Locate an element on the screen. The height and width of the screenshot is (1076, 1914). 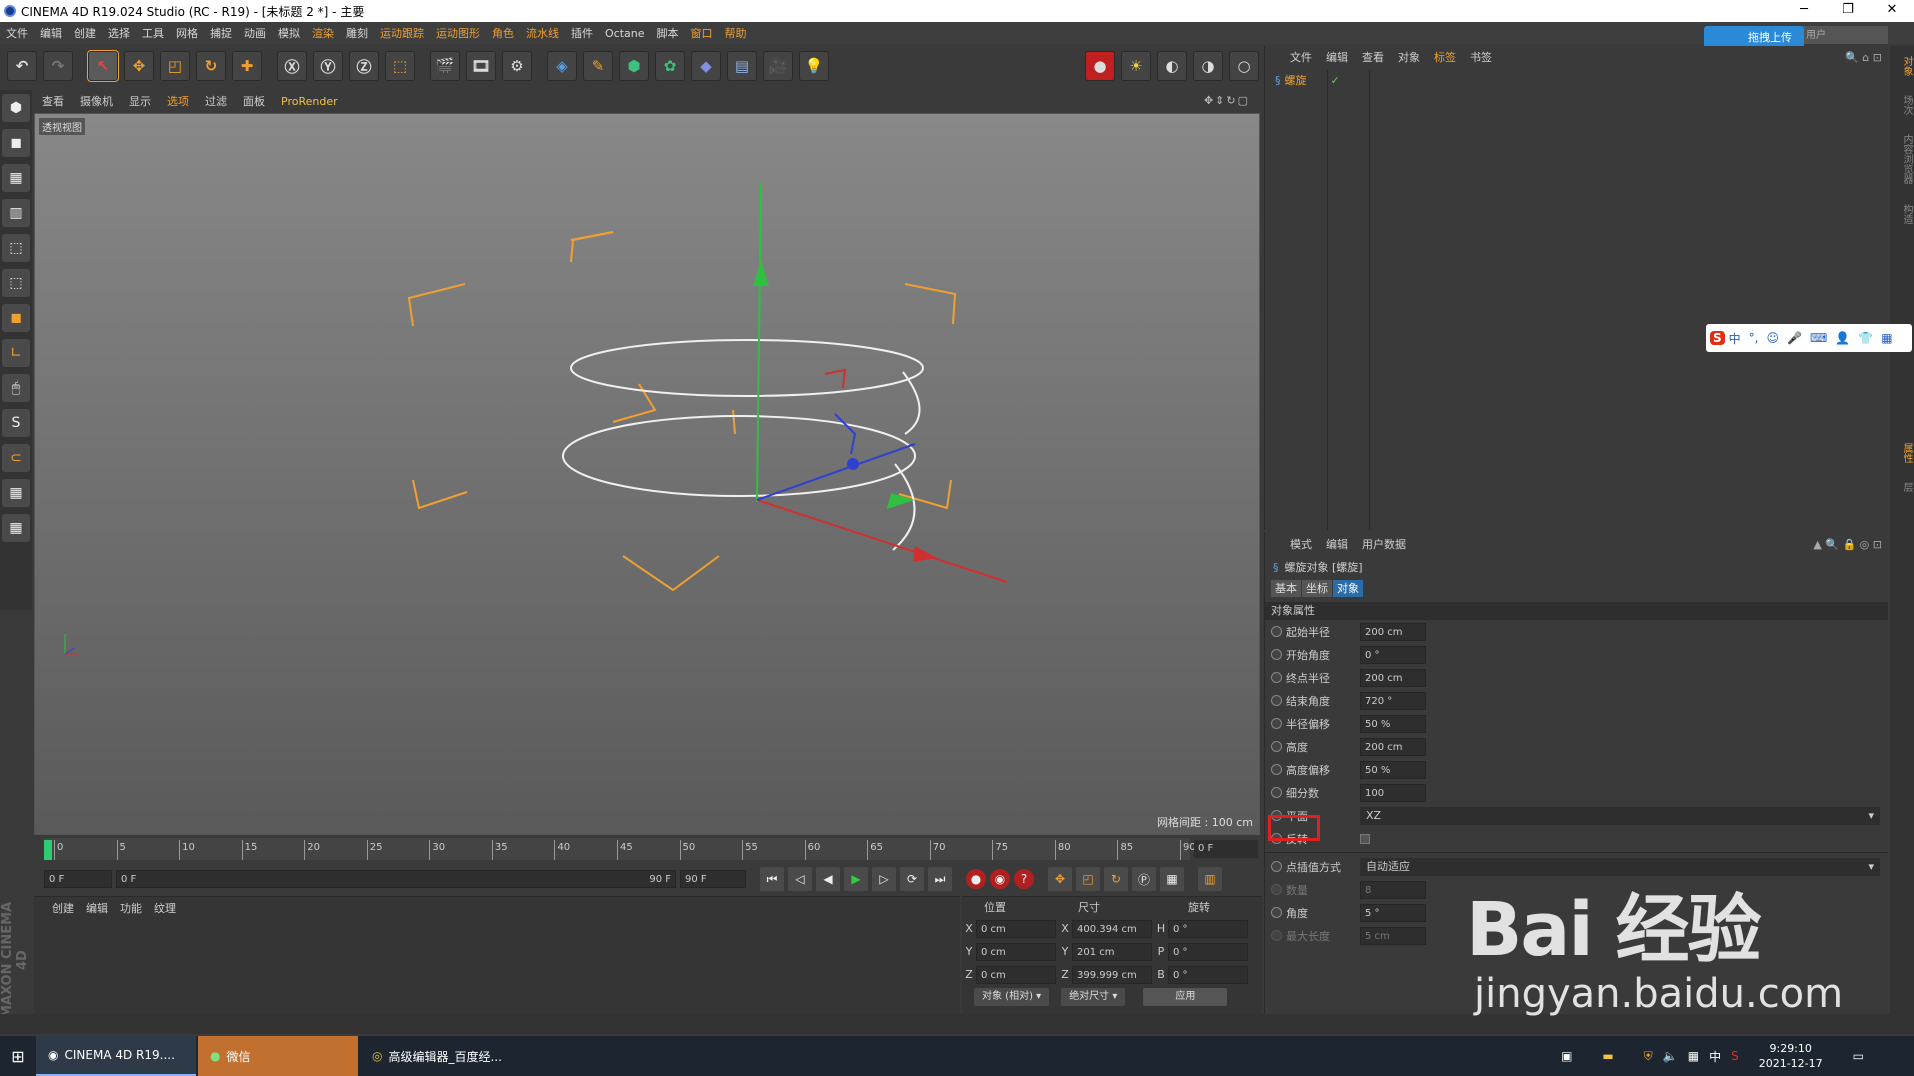
notification-icon: ▭ is located at coordinates (1858, 1056).